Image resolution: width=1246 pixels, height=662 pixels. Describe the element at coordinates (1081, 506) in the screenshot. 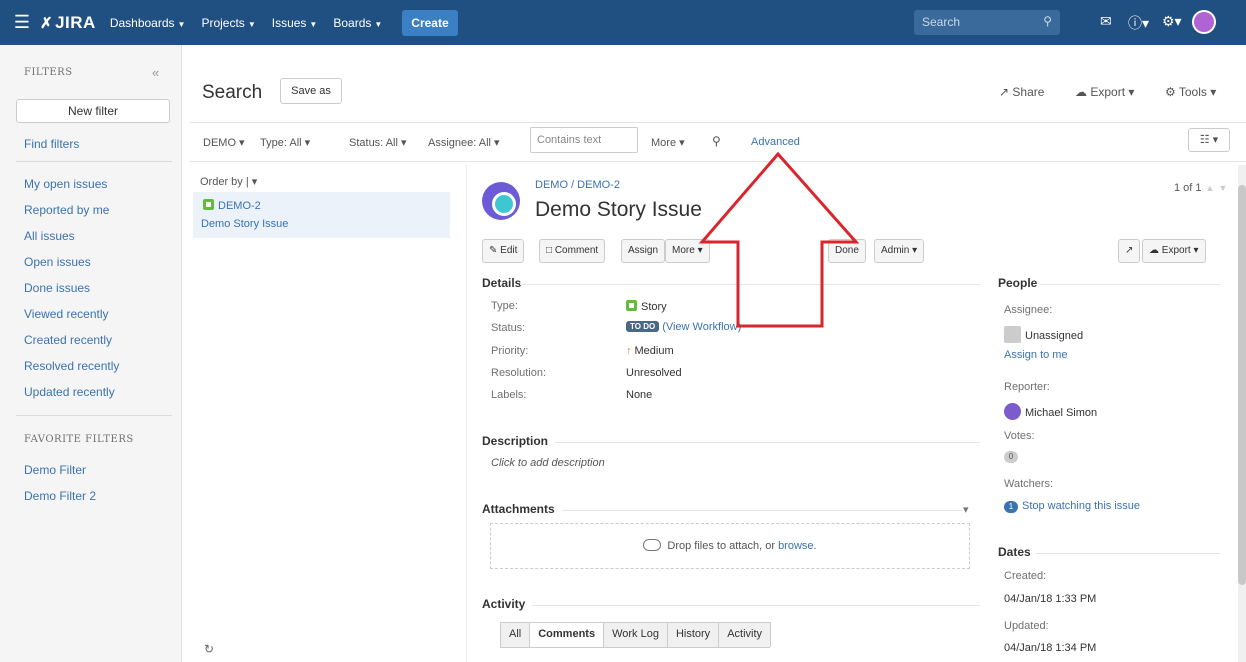

I see `watch-link-text: Stop watching this issue` at that location.